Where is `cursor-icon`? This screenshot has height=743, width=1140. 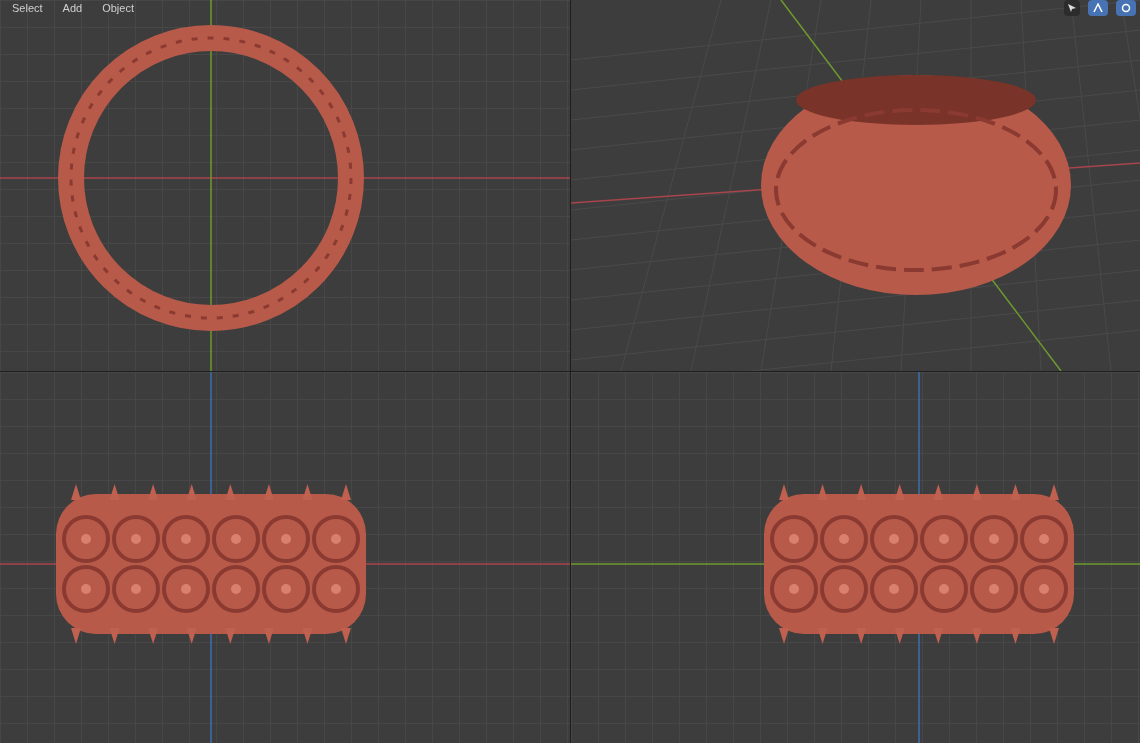
cursor-icon is located at coordinates (1072, 8).